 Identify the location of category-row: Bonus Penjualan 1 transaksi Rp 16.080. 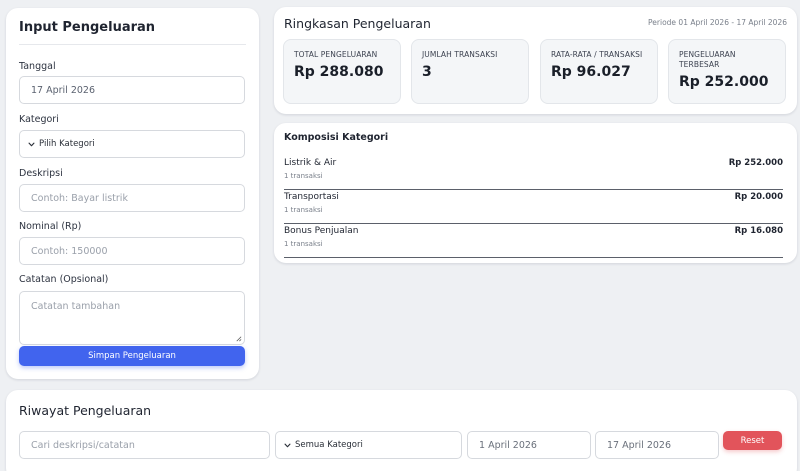
(533, 242).